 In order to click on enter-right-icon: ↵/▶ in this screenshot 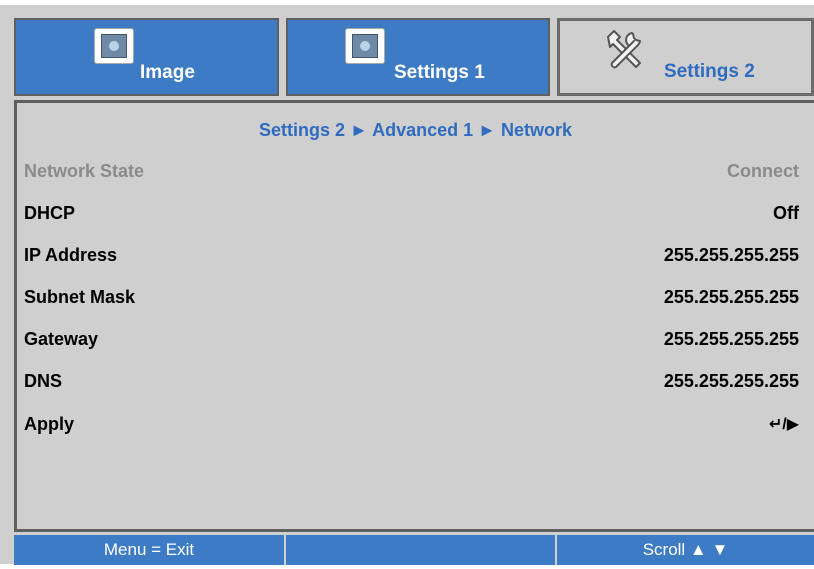, I will do `click(784, 424)`.